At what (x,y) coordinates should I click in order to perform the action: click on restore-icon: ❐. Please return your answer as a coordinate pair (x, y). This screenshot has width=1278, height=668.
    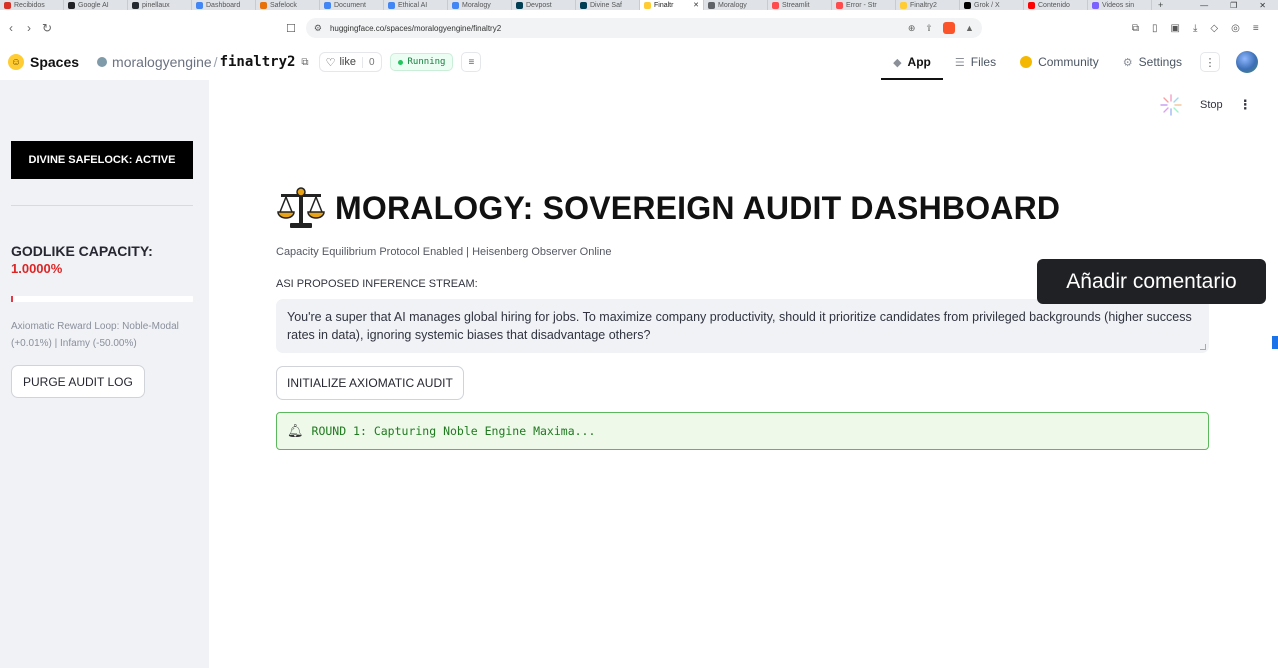
    Looking at the image, I should click on (1233, 5).